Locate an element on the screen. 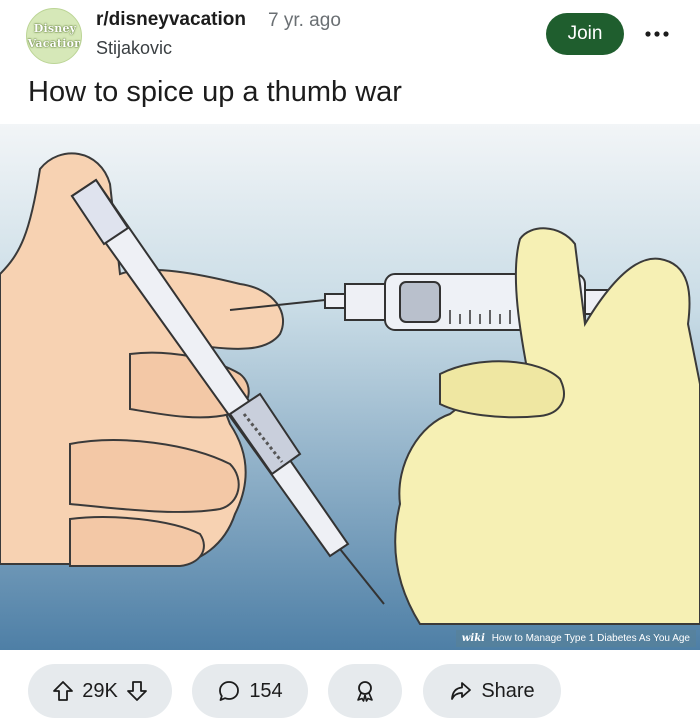 The width and height of the screenshot is (700, 727). comment-icon is located at coordinates (229, 691).